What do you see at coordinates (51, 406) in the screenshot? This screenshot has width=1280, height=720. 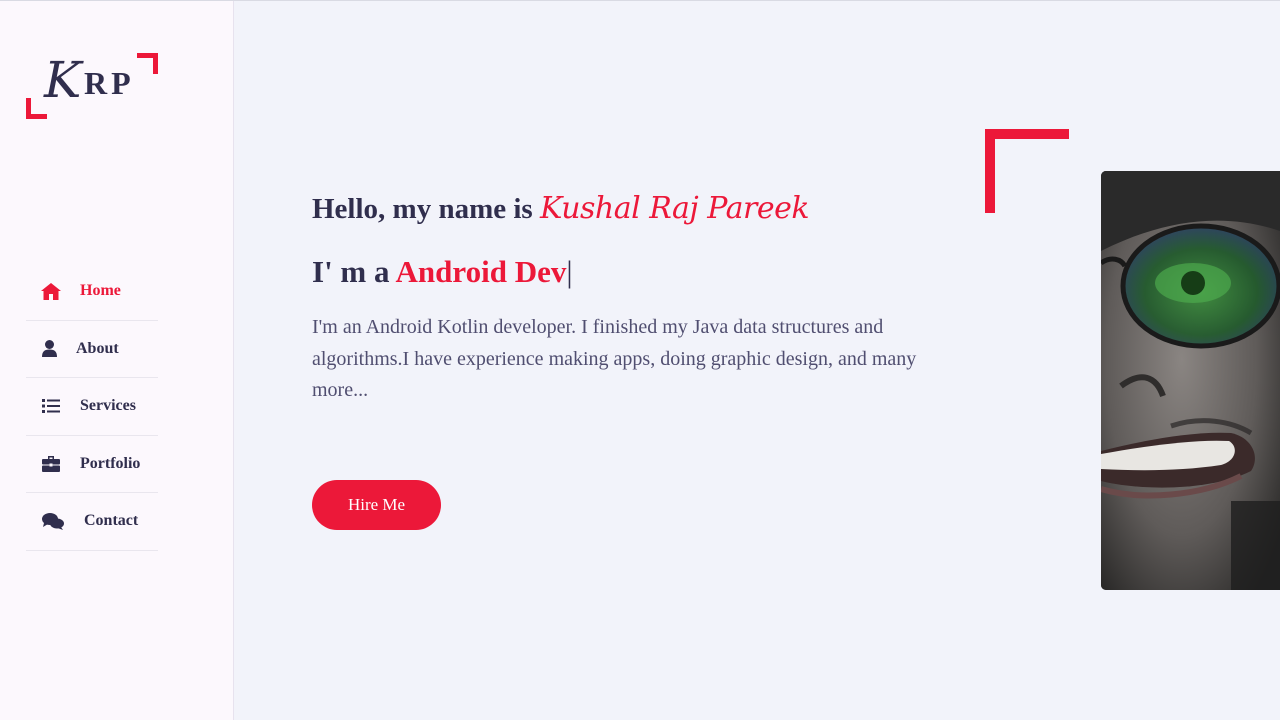 I see `list-icon` at bounding box center [51, 406].